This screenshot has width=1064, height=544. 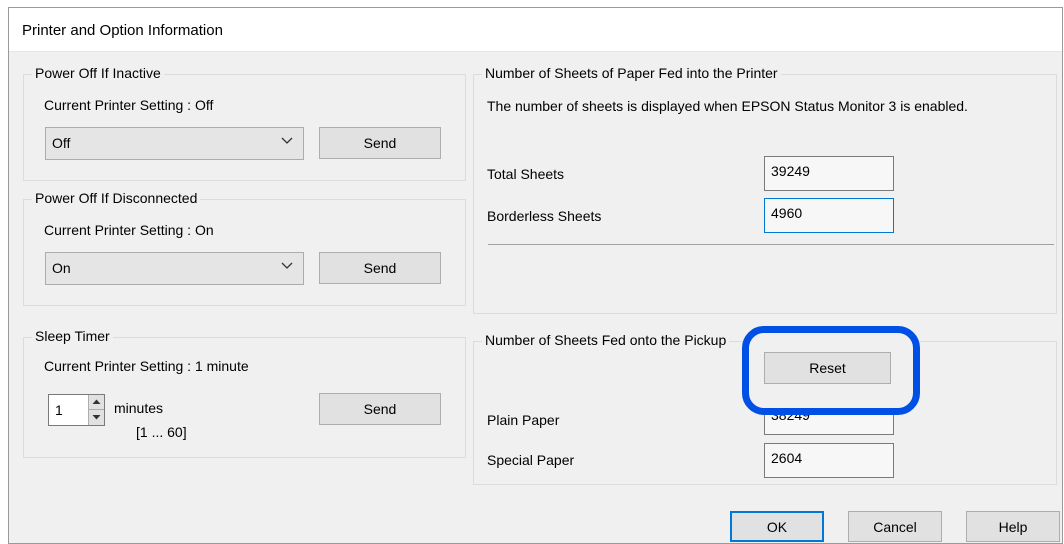 I want to click on power-off-inactive-send-button: Send, so click(x=380, y=143).